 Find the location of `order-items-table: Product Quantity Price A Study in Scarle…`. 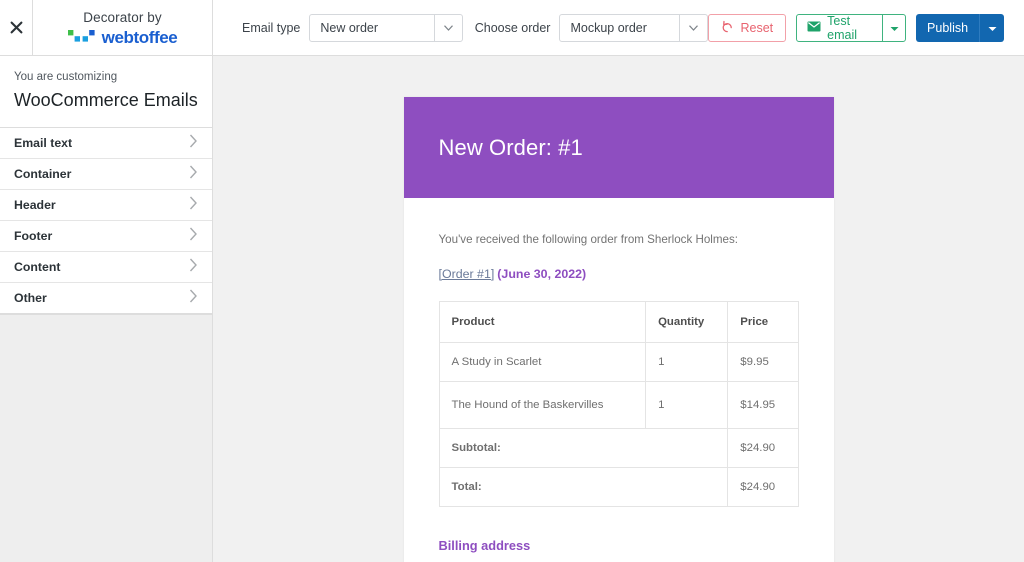

order-items-table: Product Quantity Price A Study in Scarle… is located at coordinates (618, 404).